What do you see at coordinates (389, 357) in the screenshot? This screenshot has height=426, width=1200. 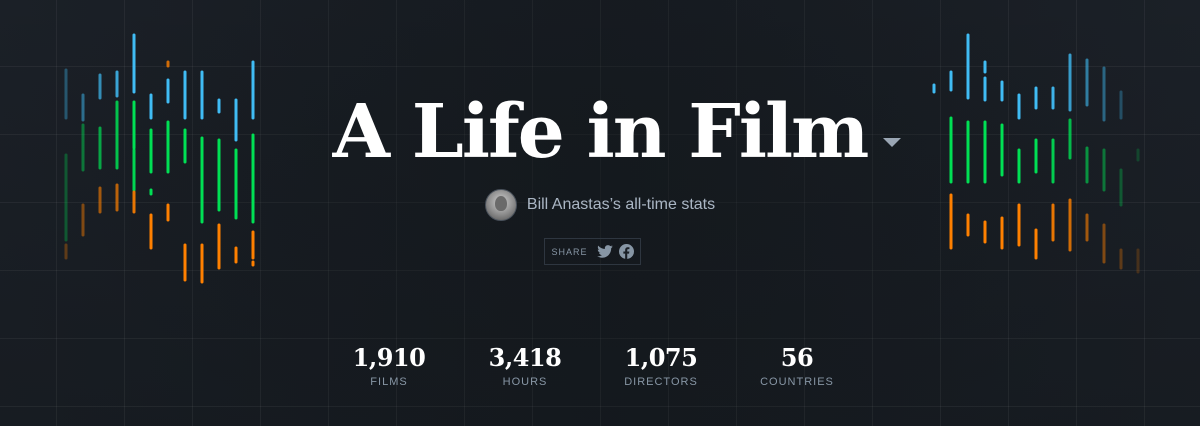 I see `stat-value: 1,910` at bounding box center [389, 357].